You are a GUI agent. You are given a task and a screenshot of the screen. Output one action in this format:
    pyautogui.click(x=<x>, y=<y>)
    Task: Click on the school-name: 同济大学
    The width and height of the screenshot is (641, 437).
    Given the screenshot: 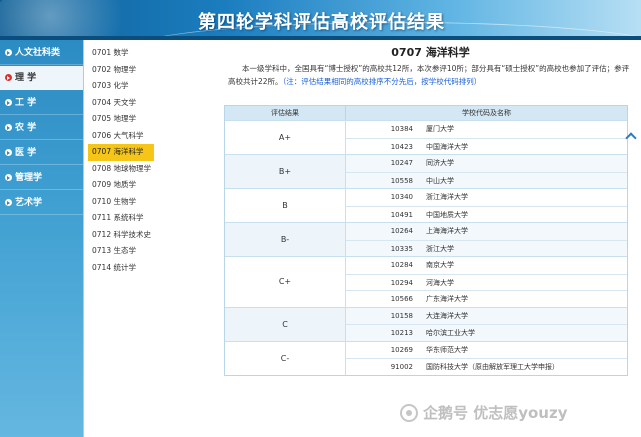 What is the action you would take?
    pyautogui.click(x=440, y=163)
    